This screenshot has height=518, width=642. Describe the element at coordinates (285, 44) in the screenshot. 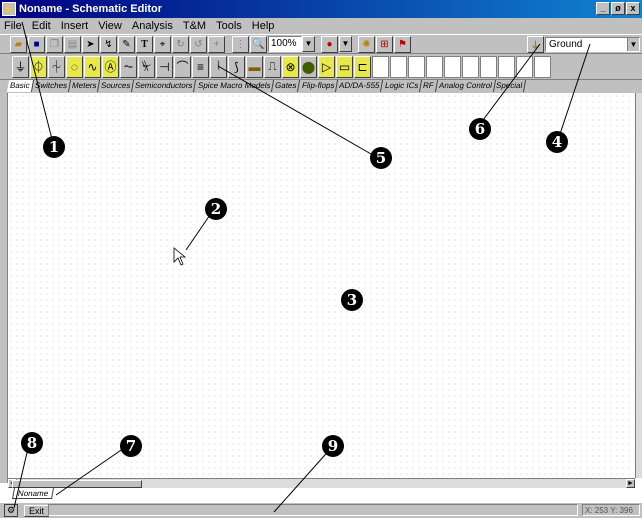

I see `zoom-select: 100%` at that location.